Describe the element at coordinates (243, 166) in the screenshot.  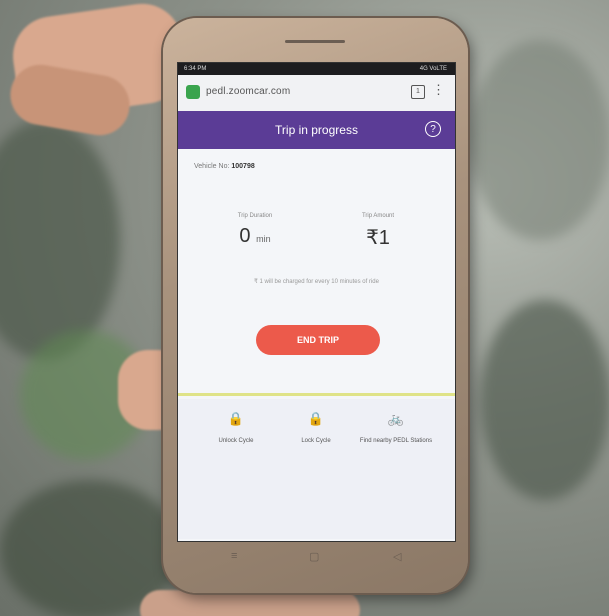
I see `vehicle-value: 100798` at that location.